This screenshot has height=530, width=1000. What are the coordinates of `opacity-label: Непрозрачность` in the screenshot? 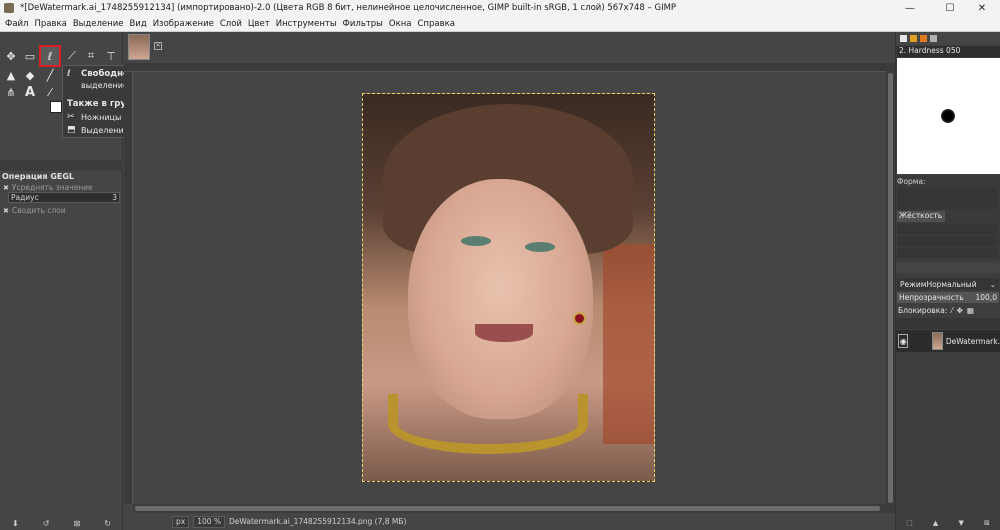 It's located at (931, 297).